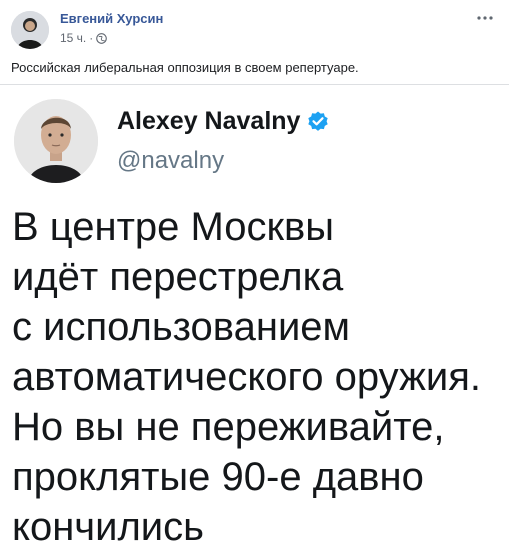  What do you see at coordinates (171, 160) in the screenshot?
I see `tweet-handle: @navalny` at bounding box center [171, 160].